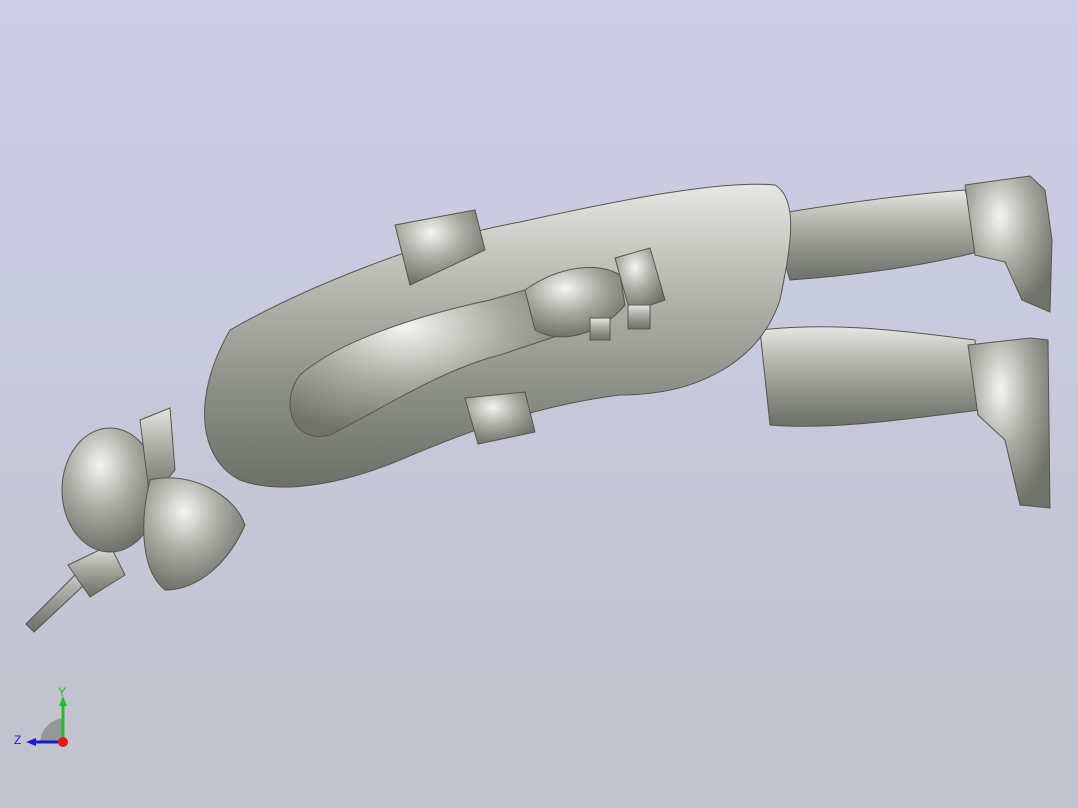 The height and width of the screenshot is (808, 1078). Describe the element at coordinates (62, 692) in the screenshot. I see `y-axis-label: Y` at that location.